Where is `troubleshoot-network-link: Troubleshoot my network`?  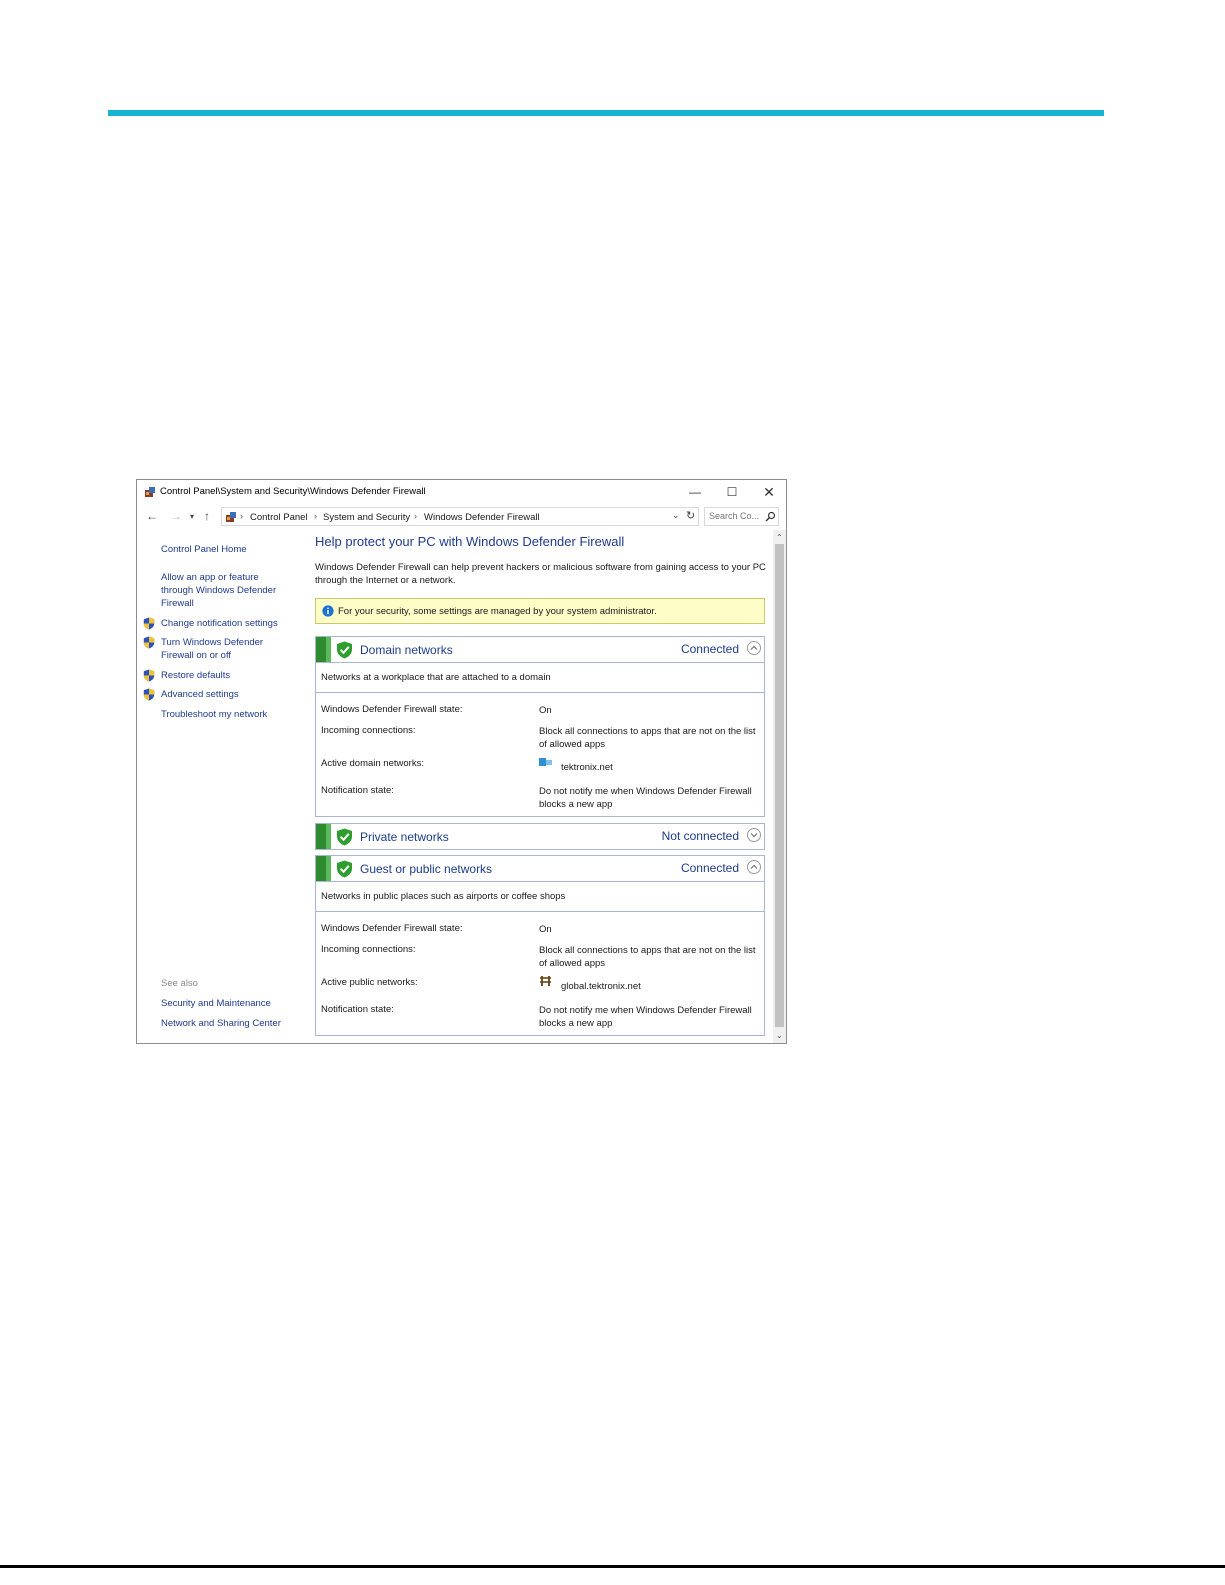 troubleshoot-network-link: Troubleshoot my network is located at coordinates (223, 714).